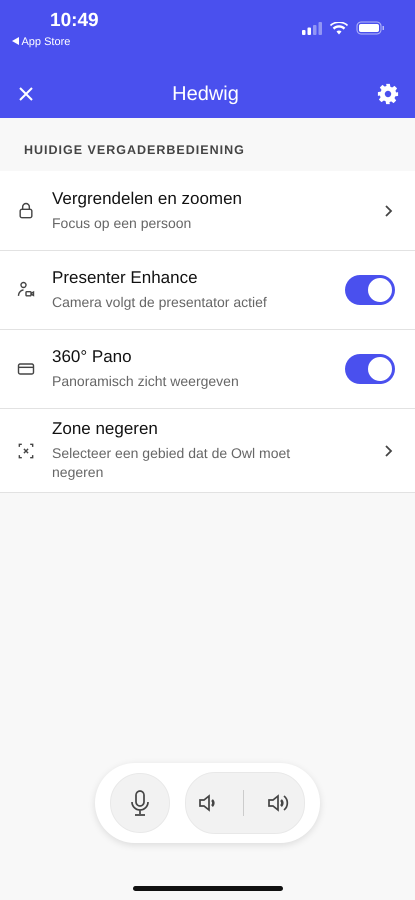  What do you see at coordinates (15, 41) in the screenshot?
I see `back-triangle-icon` at bounding box center [15, 41].